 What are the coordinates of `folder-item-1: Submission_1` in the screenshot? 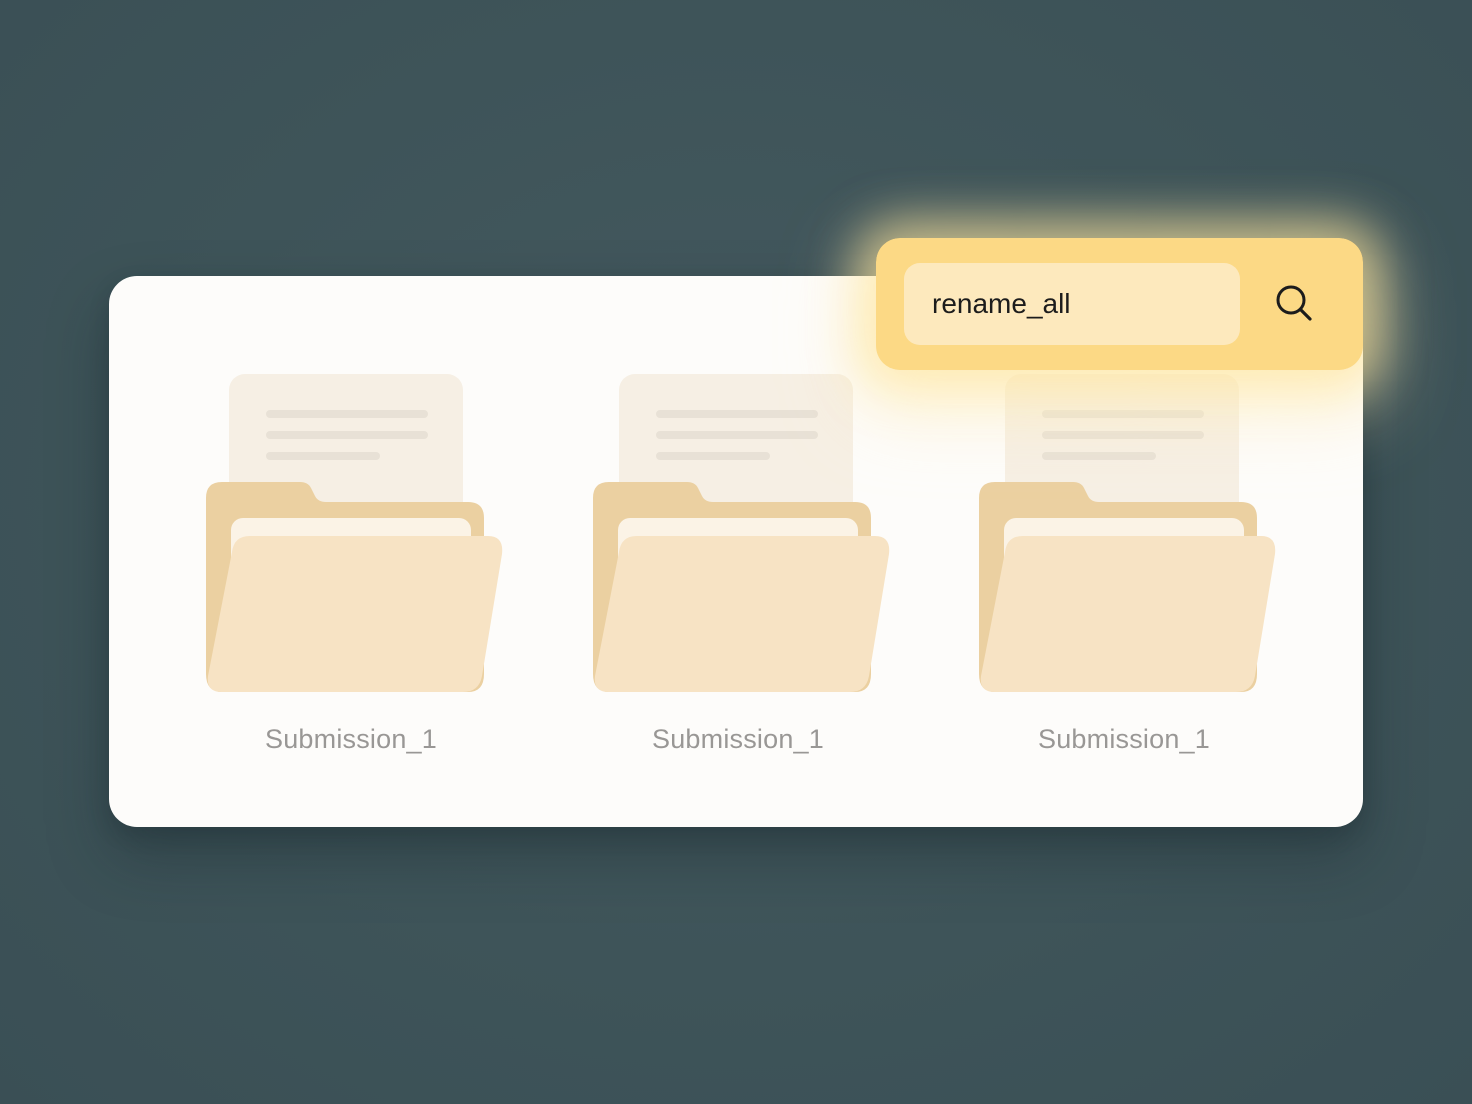 It's located at (356, 574).